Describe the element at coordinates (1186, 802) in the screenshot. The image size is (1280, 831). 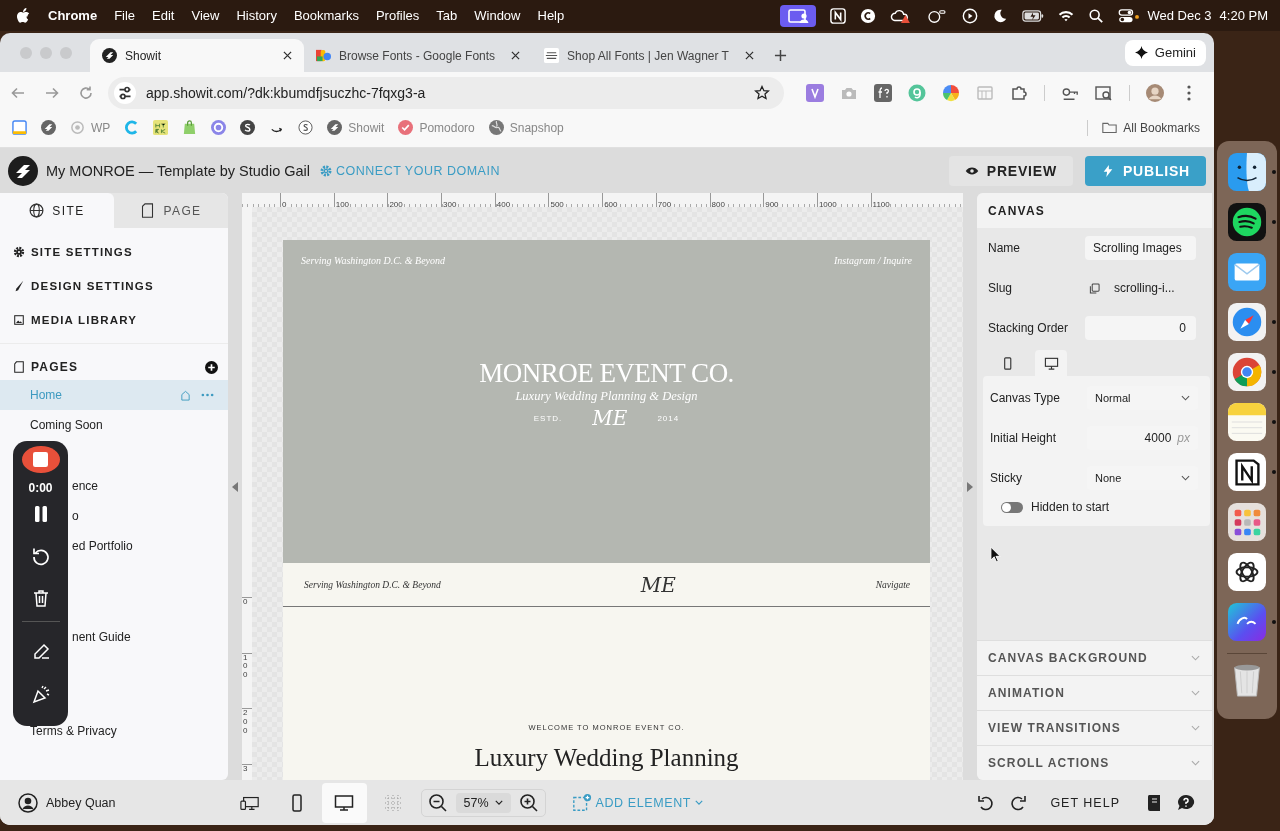
I see `help-icon` at that location.